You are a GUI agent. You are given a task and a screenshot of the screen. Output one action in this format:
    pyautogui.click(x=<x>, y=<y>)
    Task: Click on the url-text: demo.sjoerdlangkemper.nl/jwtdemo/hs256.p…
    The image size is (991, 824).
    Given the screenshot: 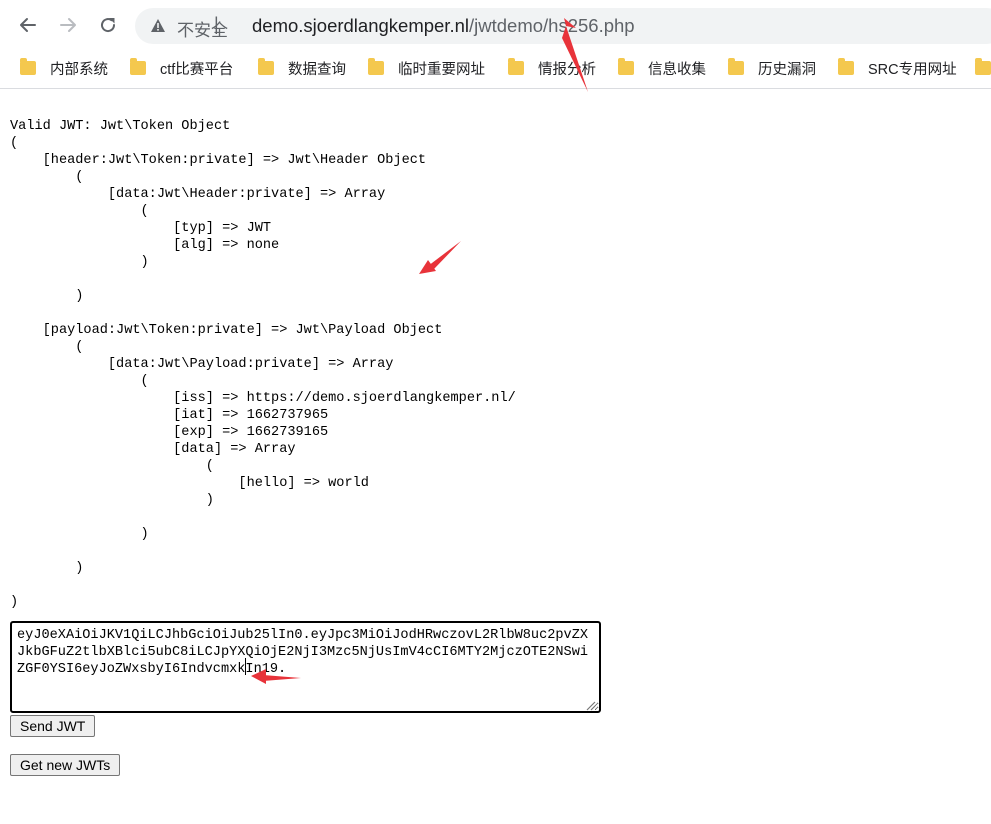 What is the action you would take?
    pyautogui.click(x=443, y=26)
    